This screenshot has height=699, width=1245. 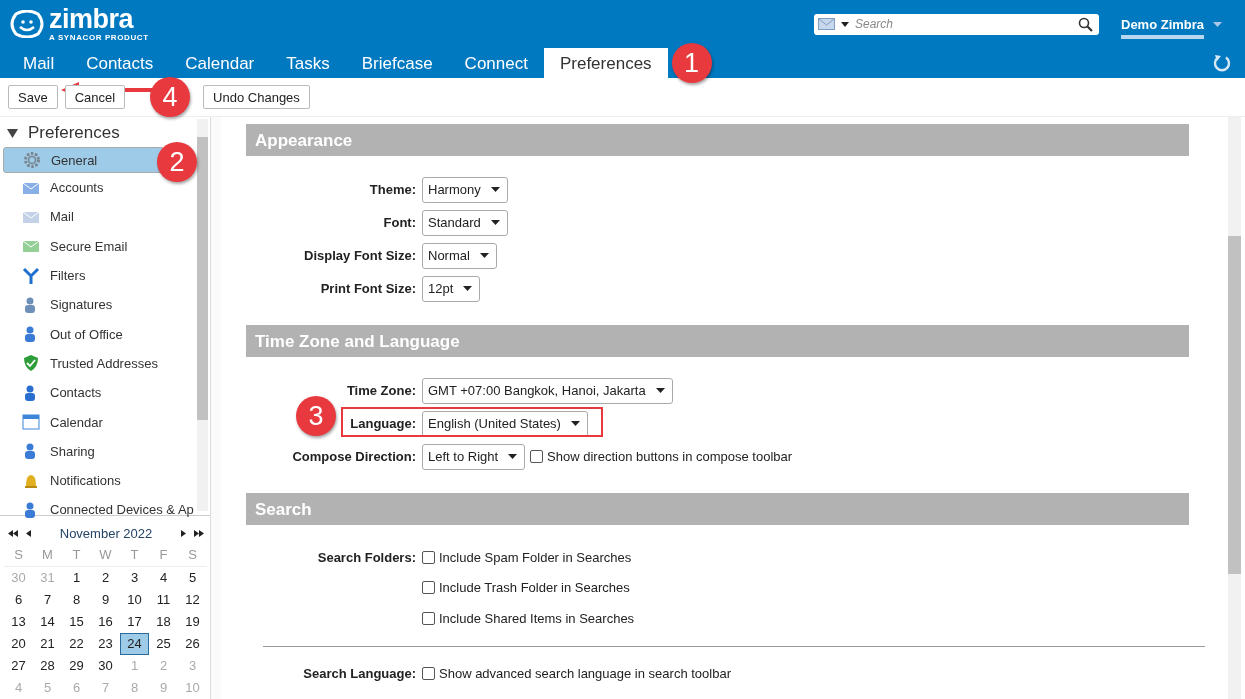 I want to click on dropdown: Harmony, so click(x=465, y=189).